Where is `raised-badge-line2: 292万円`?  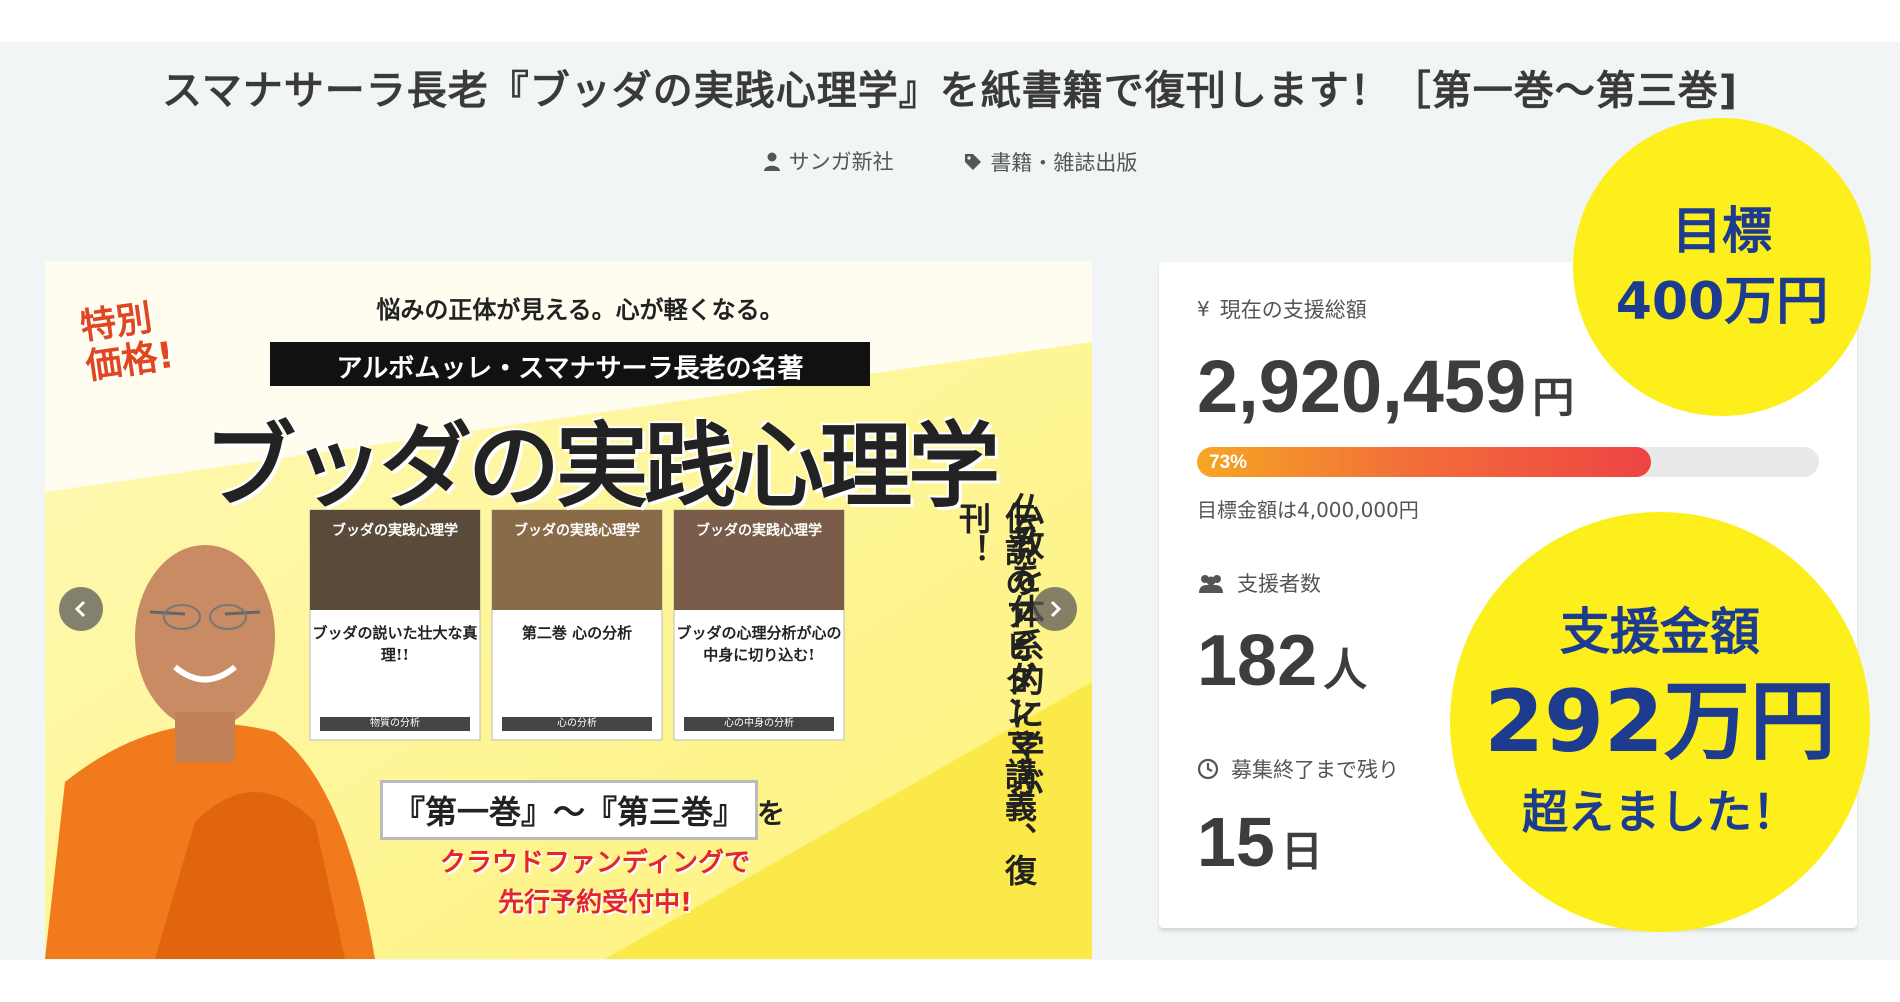
raised-badge-line2: 292万円 is located at coordinates (1660, 722).